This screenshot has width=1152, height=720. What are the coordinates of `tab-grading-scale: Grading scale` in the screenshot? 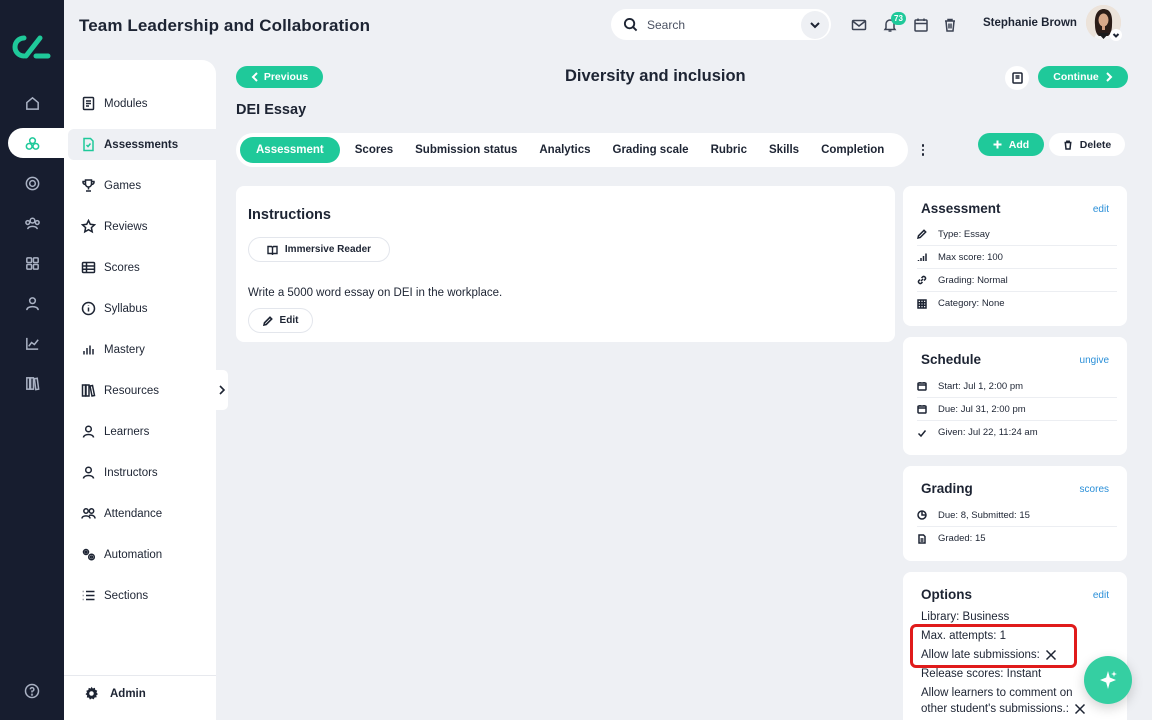 It's located at (651, 150).